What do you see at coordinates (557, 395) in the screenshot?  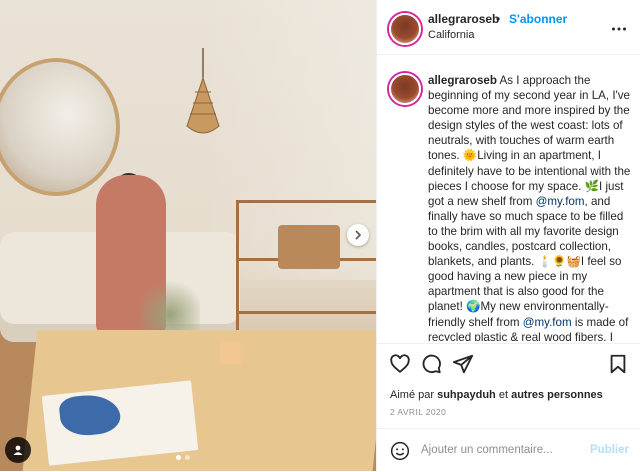 I see `likes-others-link: autres personnes` at bounding box center [557, 395].